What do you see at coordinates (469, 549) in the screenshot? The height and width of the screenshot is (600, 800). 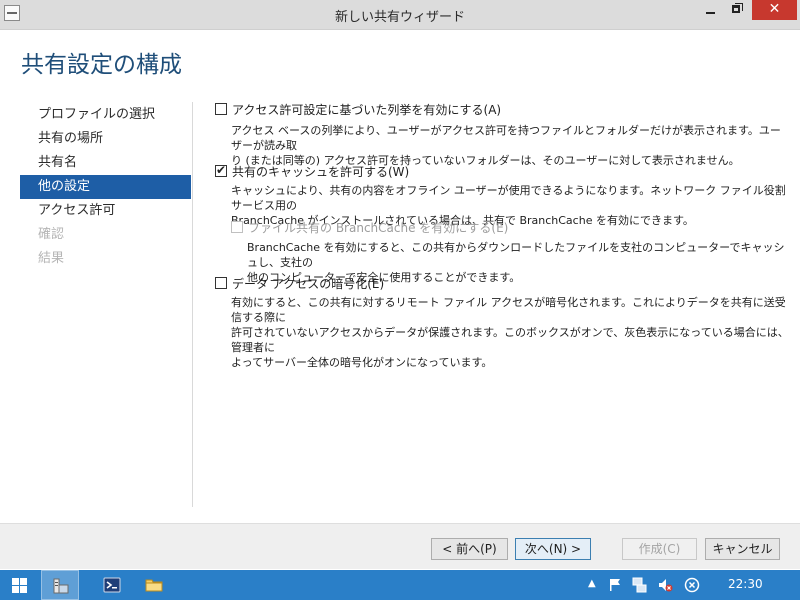 I see `previous-button: < 前へ(P)` at bounding box center [469, 549].